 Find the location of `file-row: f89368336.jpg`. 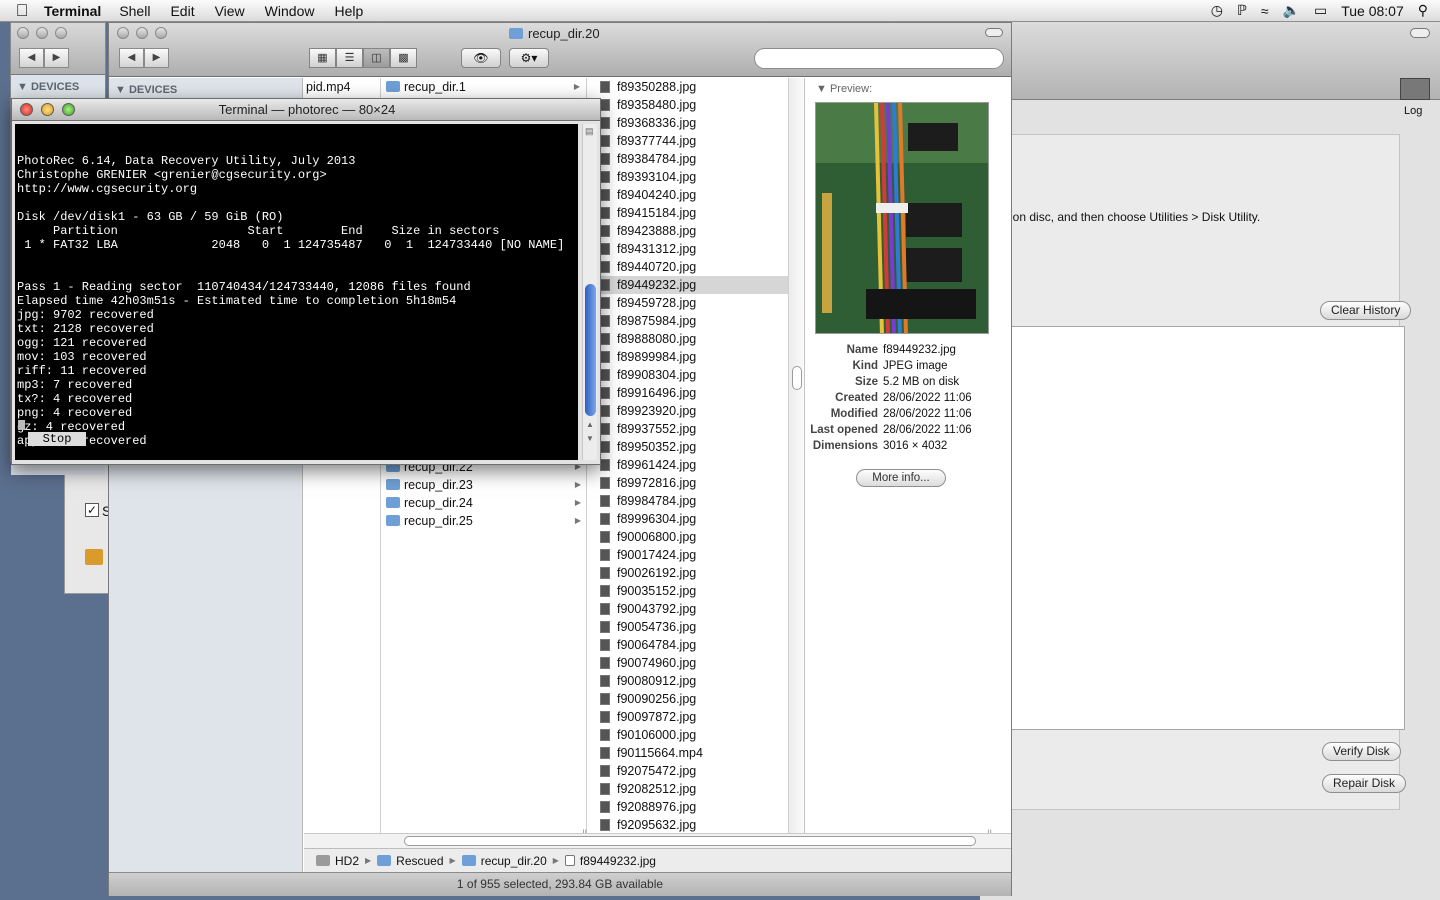

file-row: f89368336.jpg is located at coordinates (692, 123).